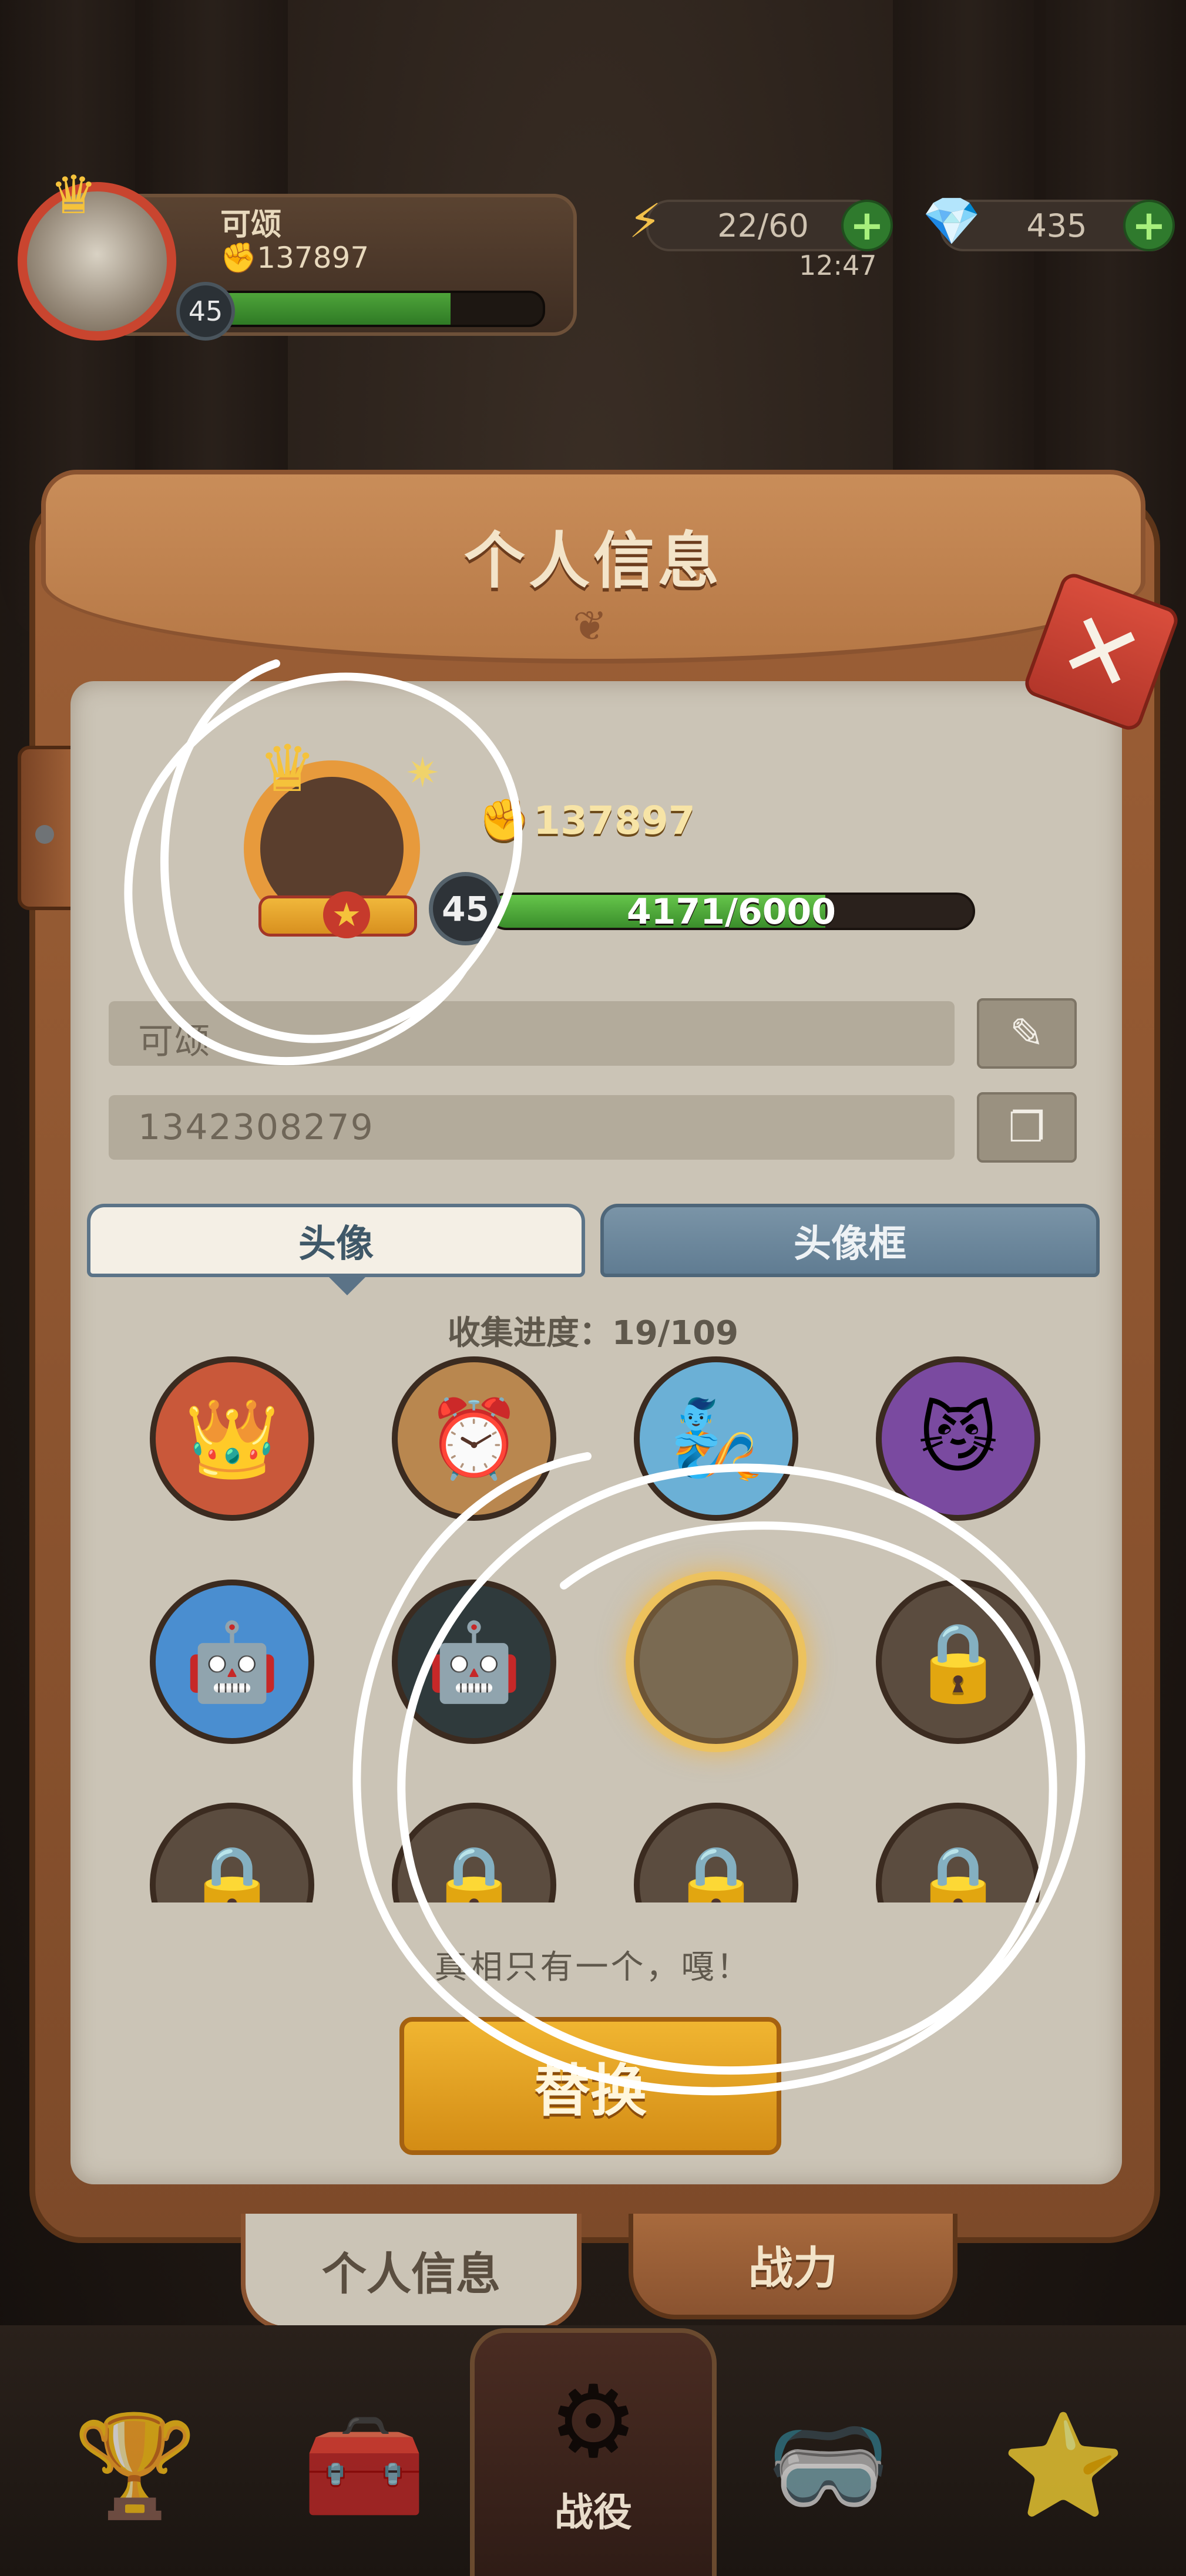 This screenshot has width=1186, height=2576. Describe the element at coordinates (593, 1967) in the screenshot. I see `avatar-description: 真相只有一个，嘎！` at that location.